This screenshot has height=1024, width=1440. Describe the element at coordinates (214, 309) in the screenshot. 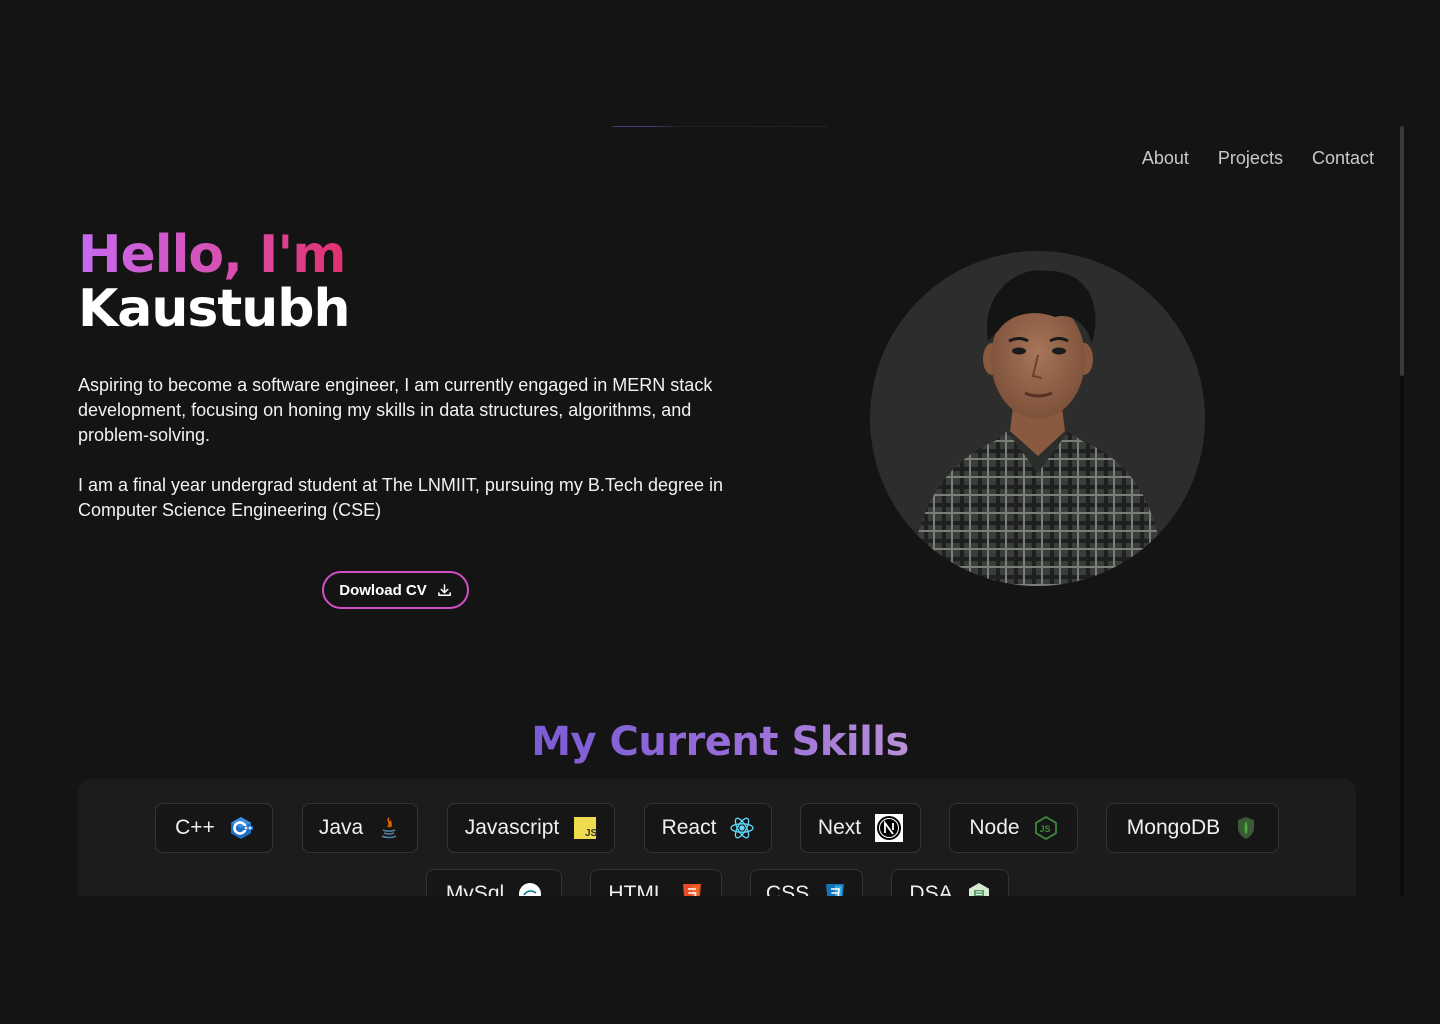

I see `hero-name: Kaustubh` at that location.